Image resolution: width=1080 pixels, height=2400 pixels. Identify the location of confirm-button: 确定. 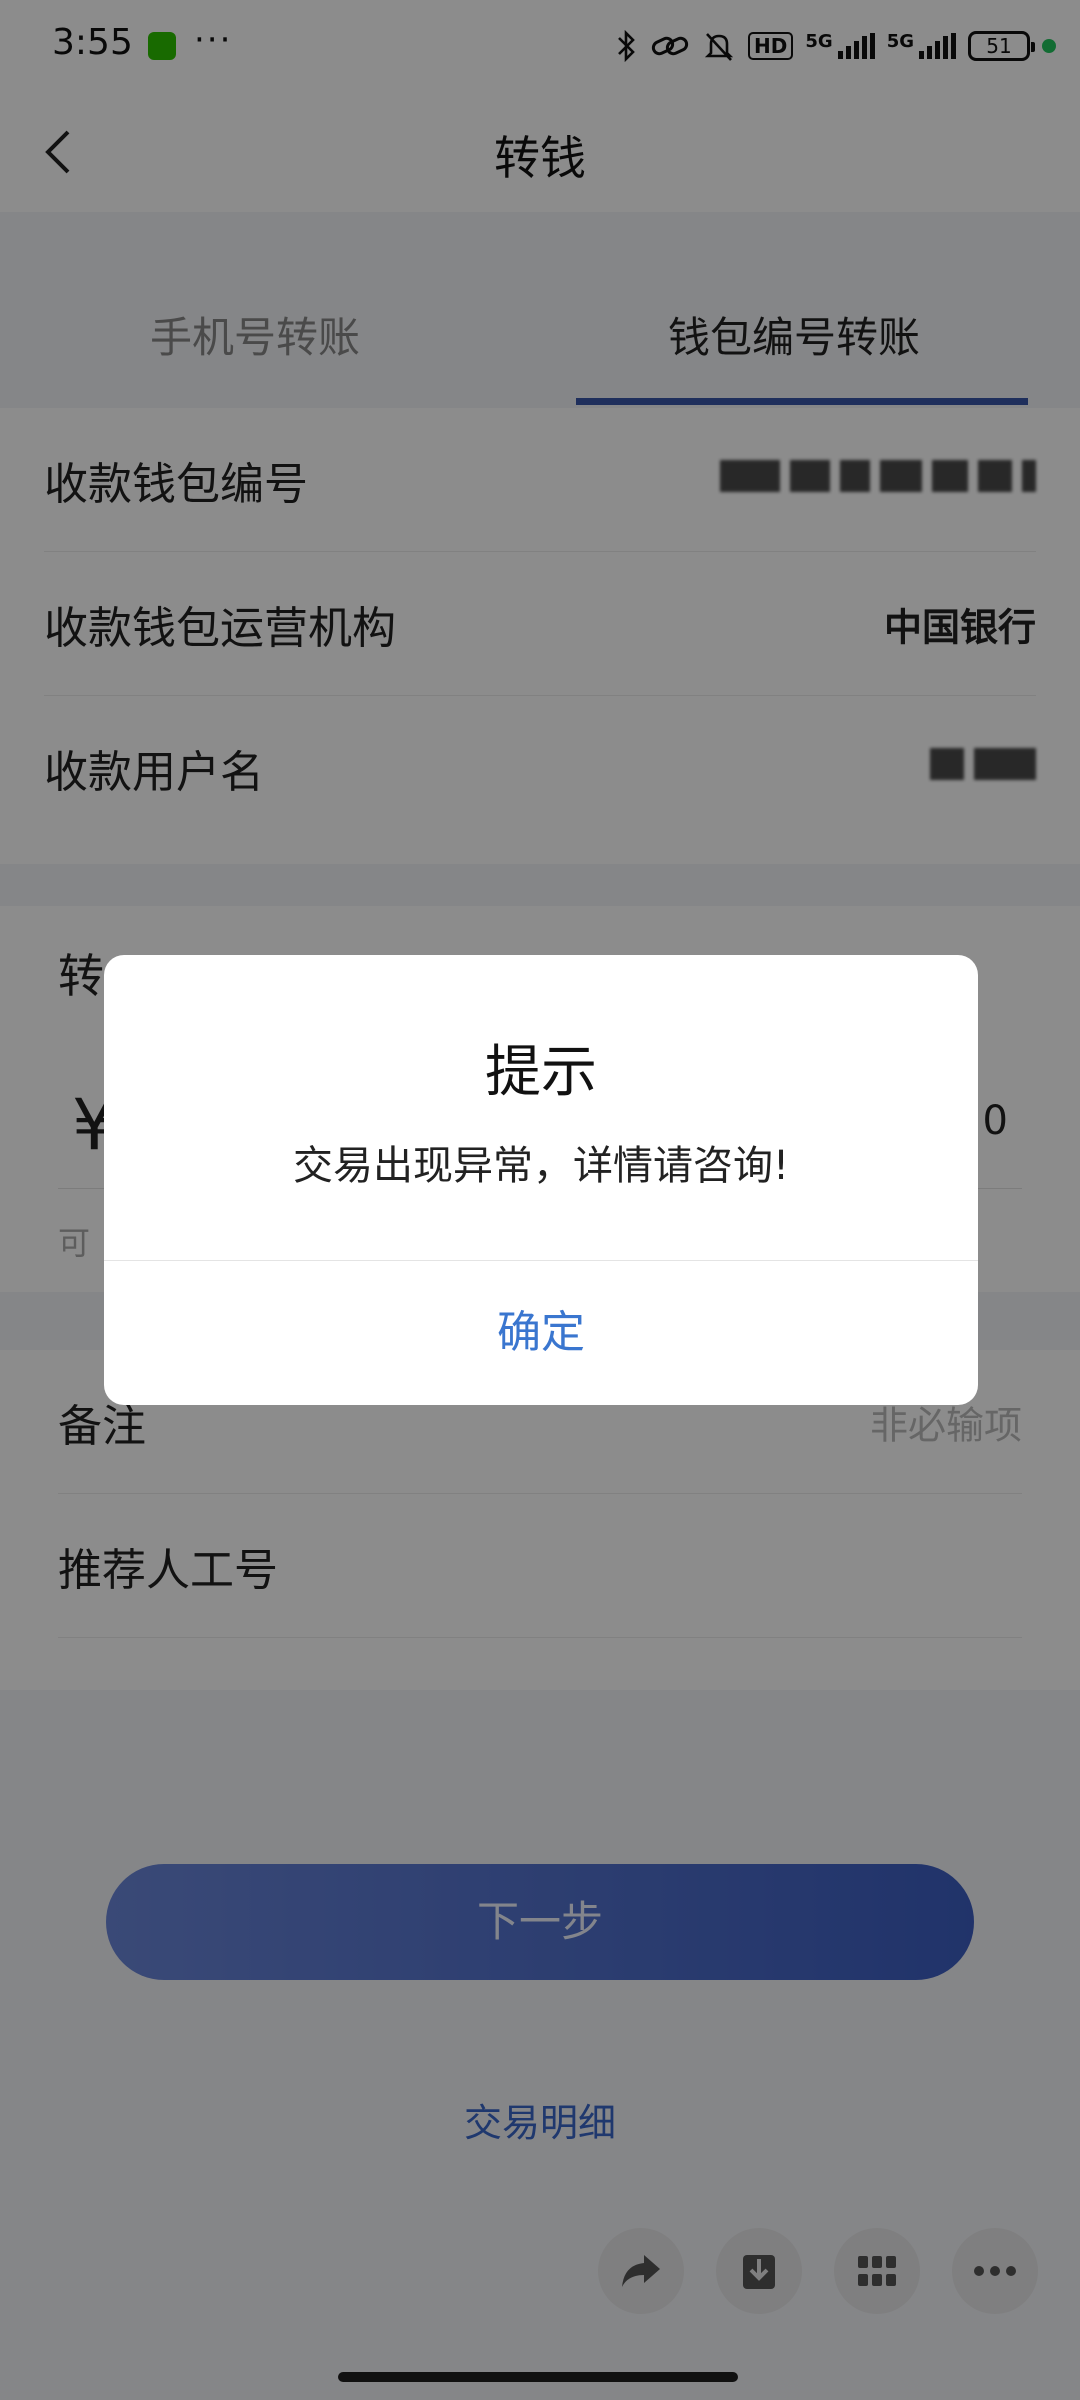
(541, 1333).